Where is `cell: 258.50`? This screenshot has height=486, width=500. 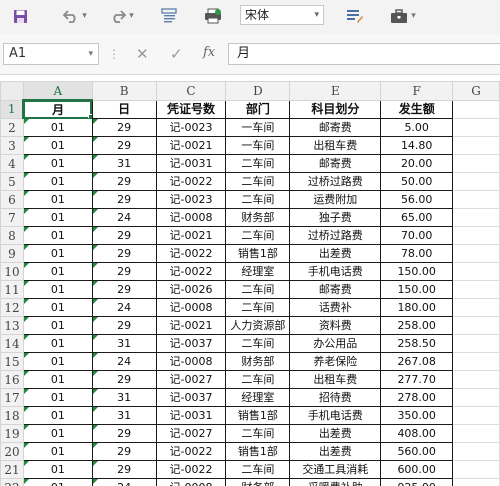 cell: 258.50 is located at coordinates (417, 343).